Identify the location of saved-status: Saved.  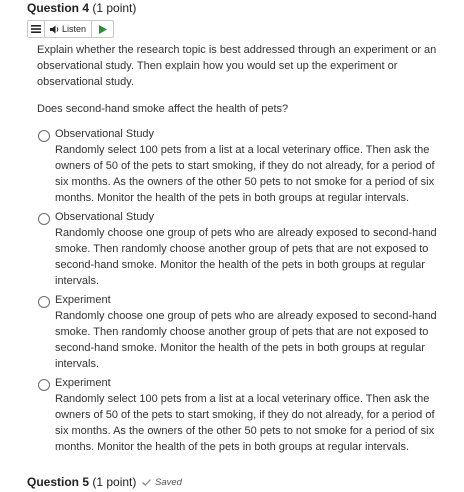
(162, 482).